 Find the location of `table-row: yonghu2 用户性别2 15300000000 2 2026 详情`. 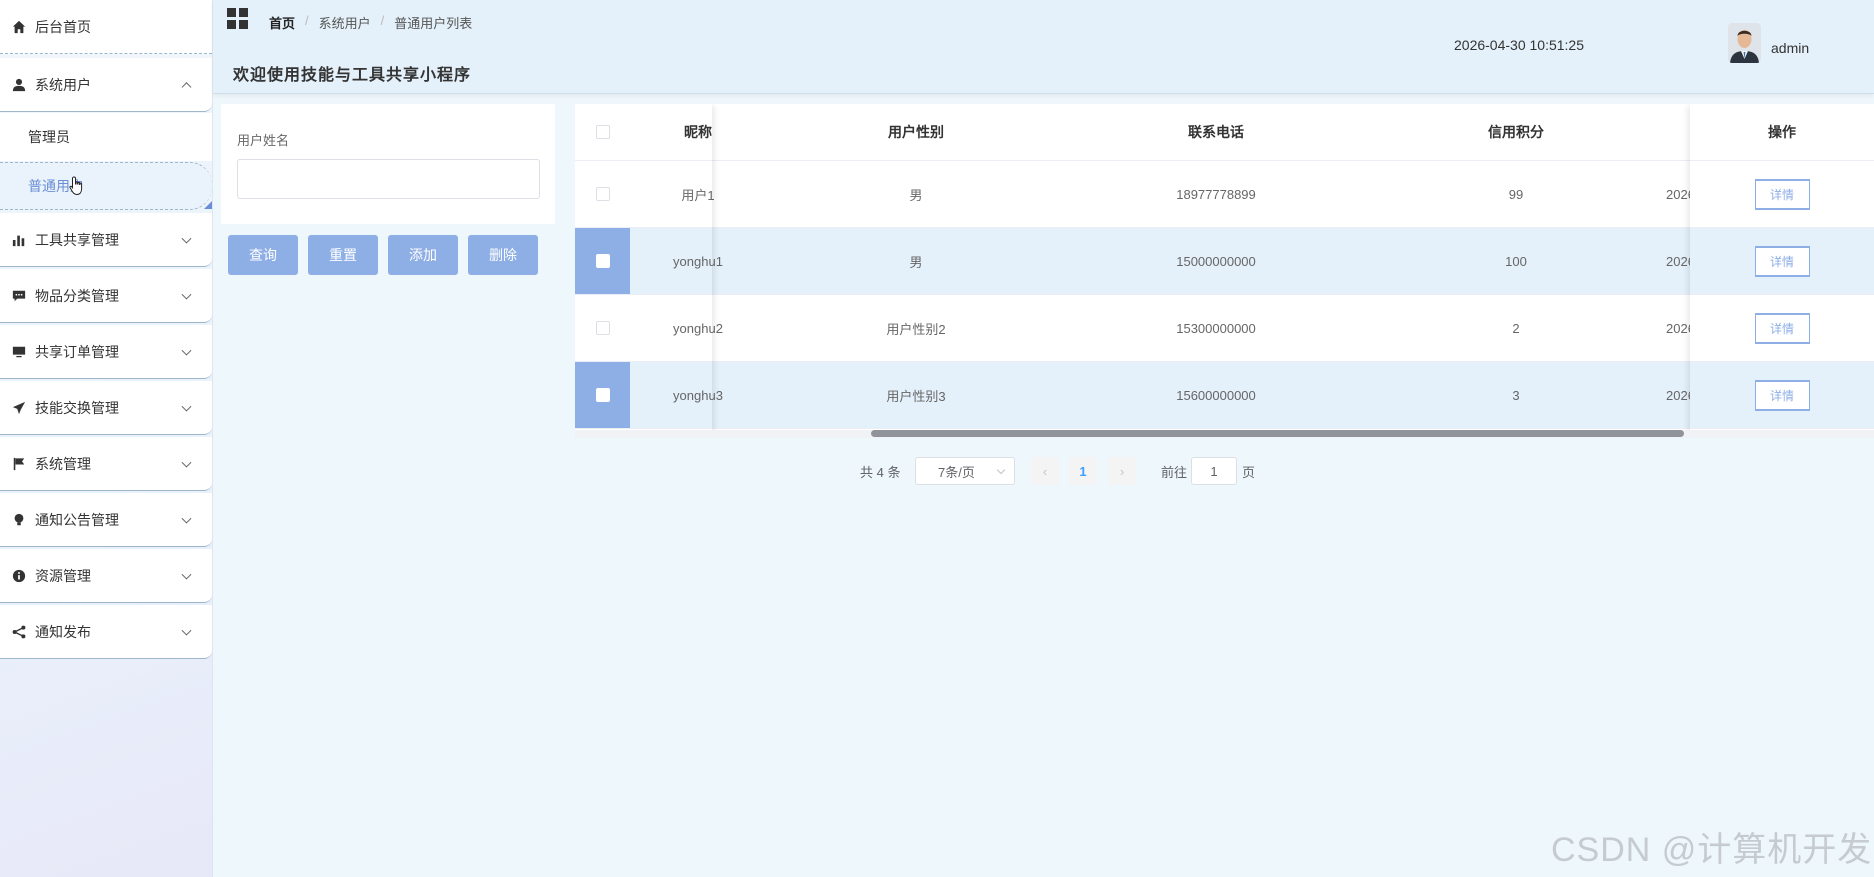

table-row: yonghu2 用户性别2 15300000000 2 2026 详情 is located at coordinates (1224, 328).